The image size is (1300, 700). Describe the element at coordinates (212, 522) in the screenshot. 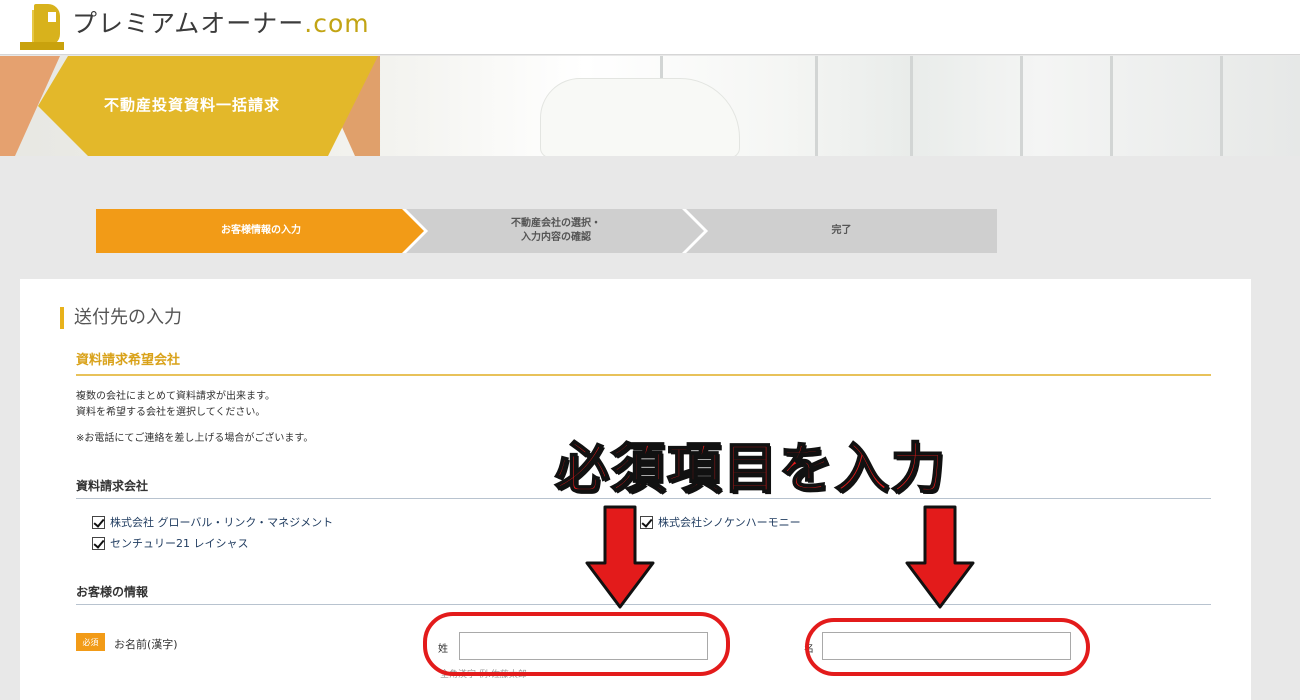

I see `company-option: 株式会社 グローバル・リンク・マネジメント` at that location.